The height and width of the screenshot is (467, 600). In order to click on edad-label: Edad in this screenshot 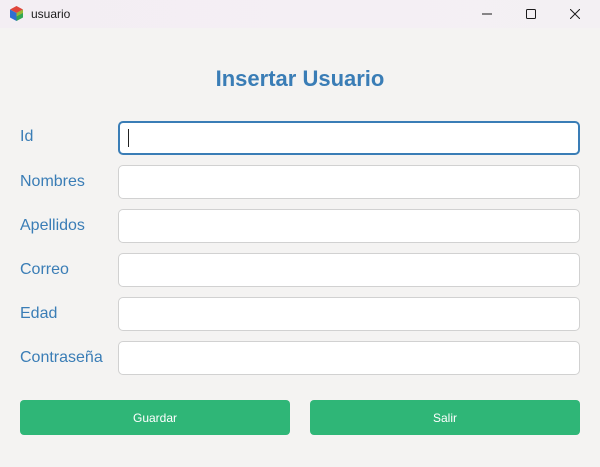, I will do `click(39, 313)`.